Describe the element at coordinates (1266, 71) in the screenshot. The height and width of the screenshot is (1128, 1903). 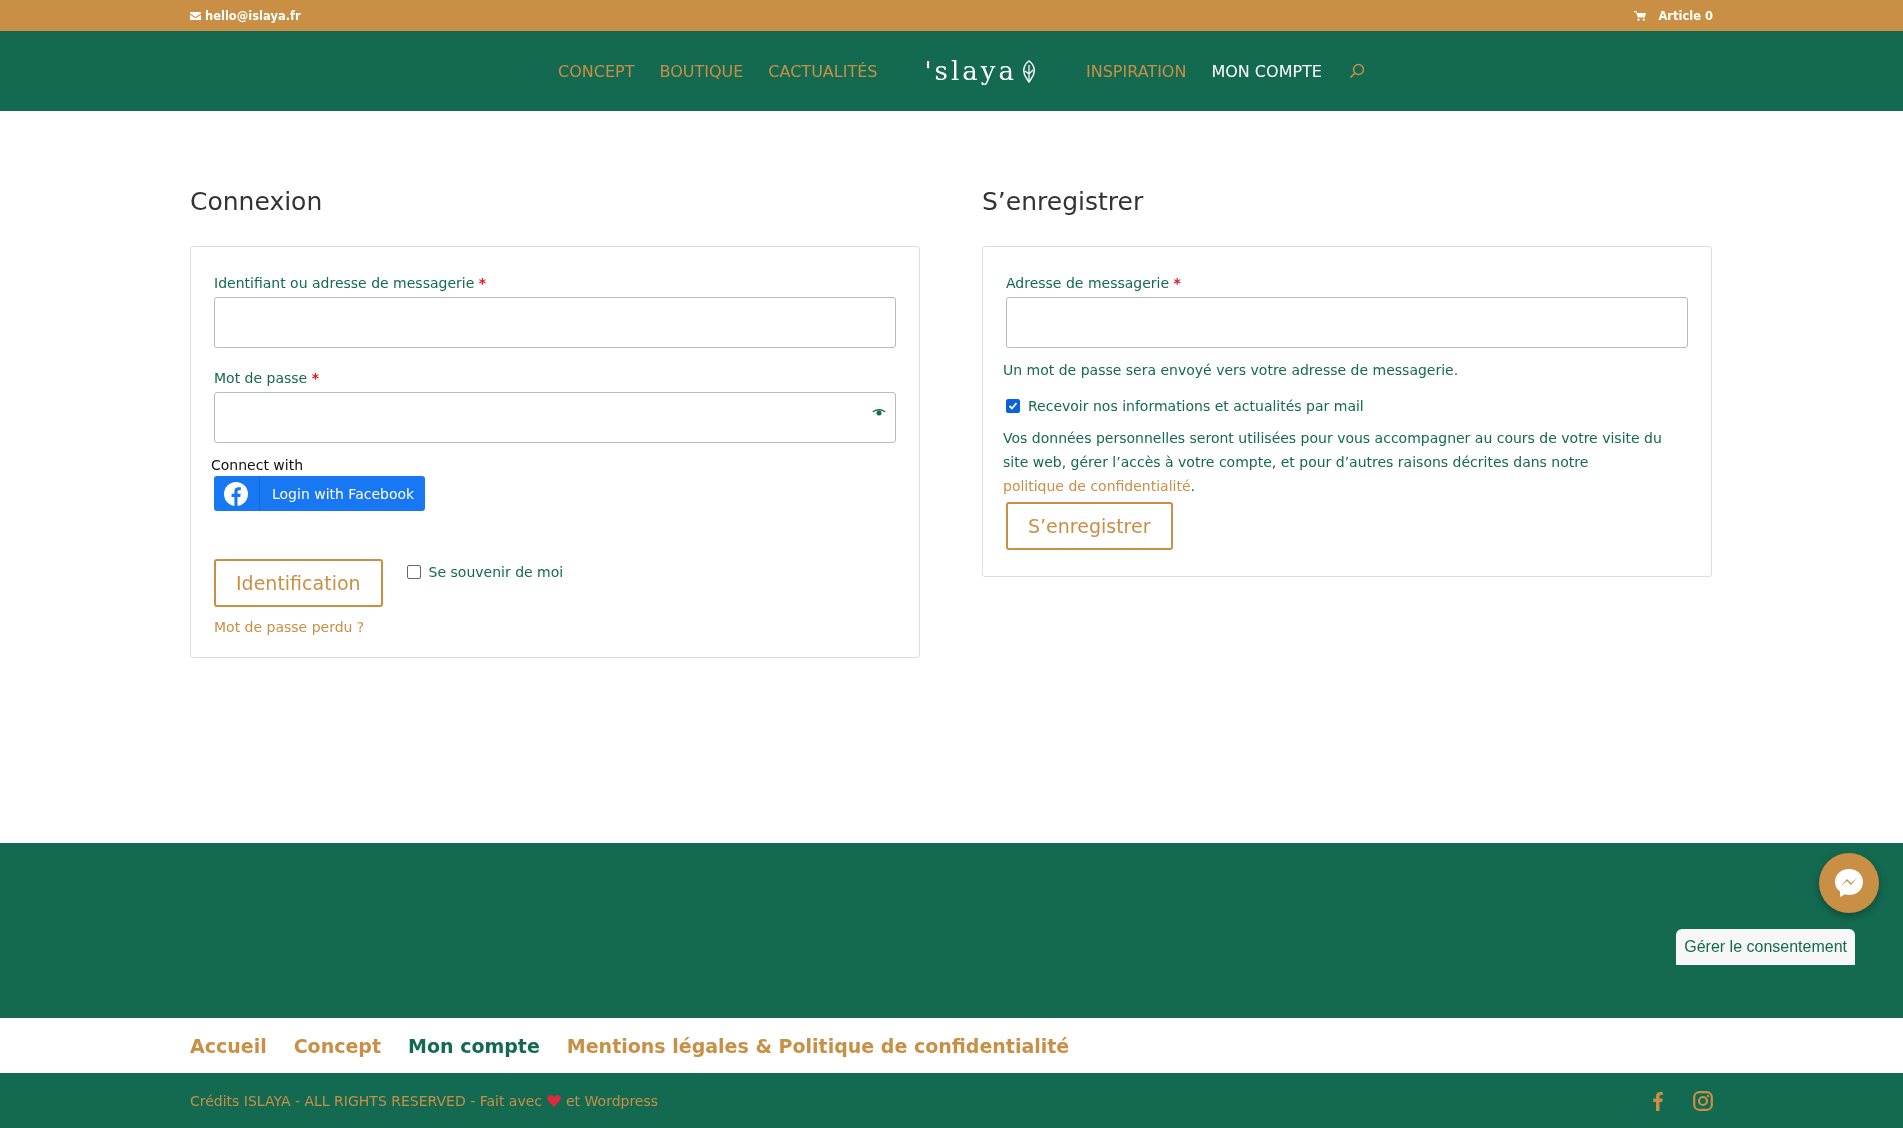
I see `nav-link: MON COMPTE` at that location.